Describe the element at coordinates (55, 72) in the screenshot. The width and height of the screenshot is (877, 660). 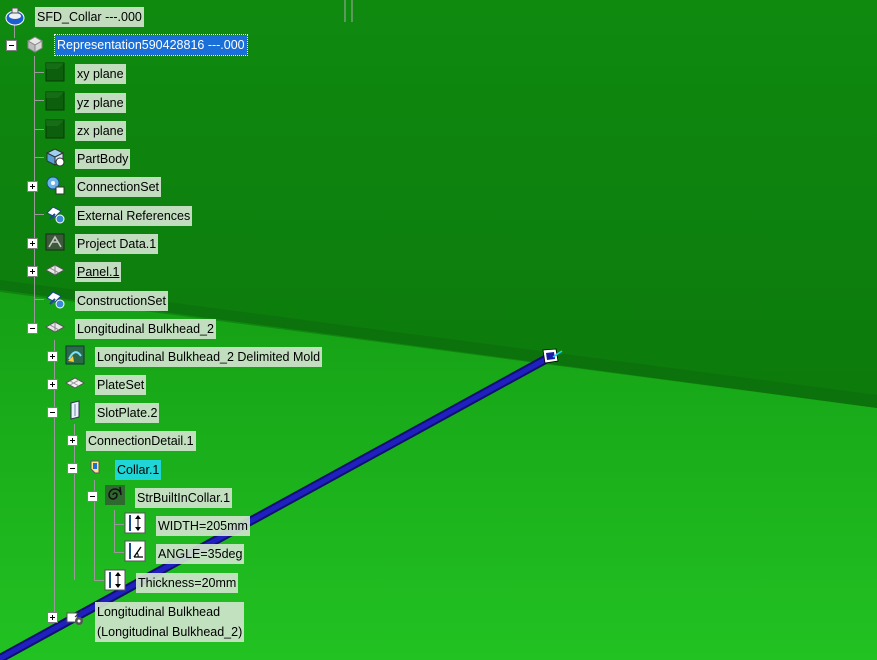
I see `xy-plane-icon` at that location.